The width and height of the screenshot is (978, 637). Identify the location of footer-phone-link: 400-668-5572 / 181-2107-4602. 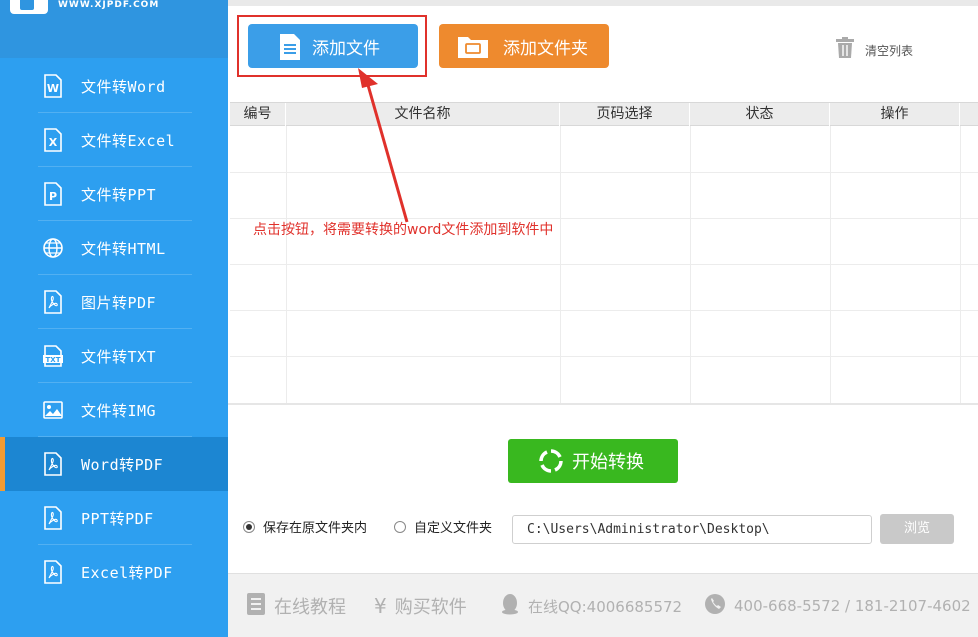
(837, 605).